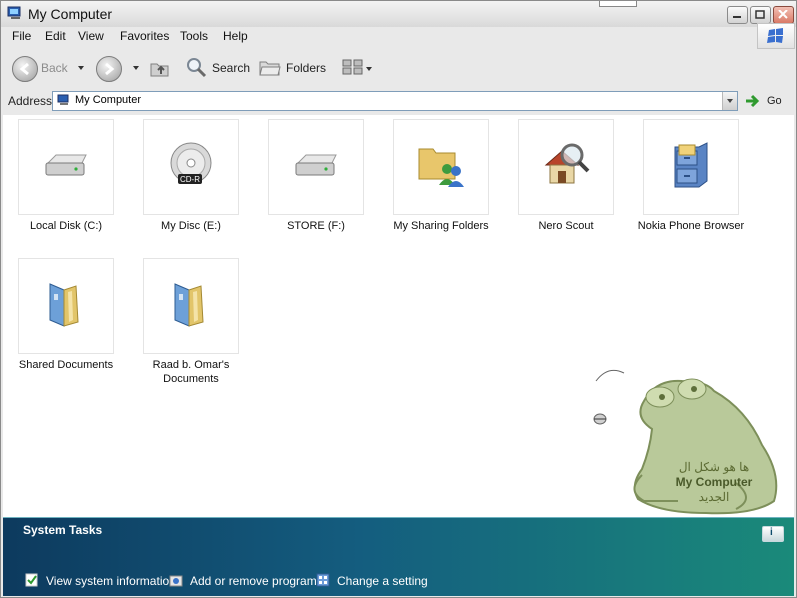 This screenshot has width=797, height=598. What do you see at coordinates (691, 226) in the screenshot?
I see `item-label: Nokia Phone Browser` at bounding box center [691, 226].